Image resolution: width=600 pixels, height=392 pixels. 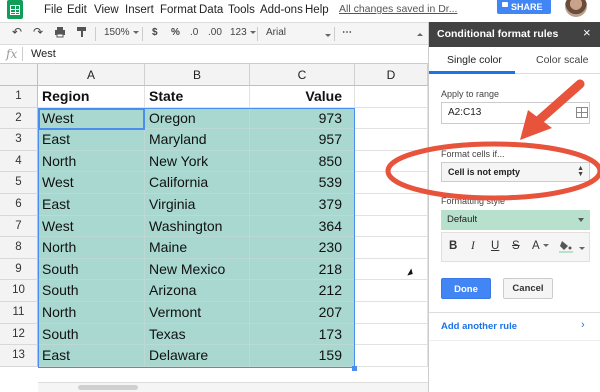 I want to click on select-all-corner, so click(x=19, y=75).